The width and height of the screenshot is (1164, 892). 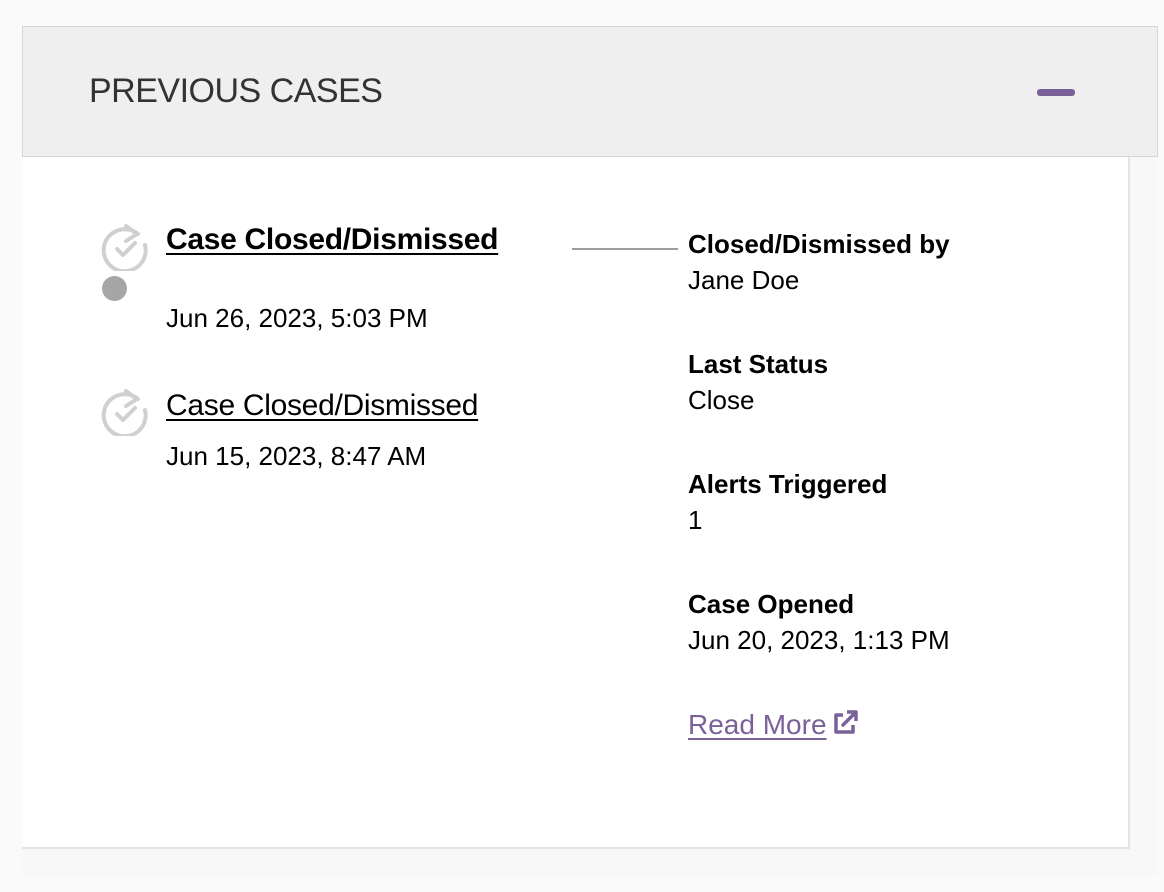 I want to click on case-opened-label: Case Opened, so click(x=771, y=604).